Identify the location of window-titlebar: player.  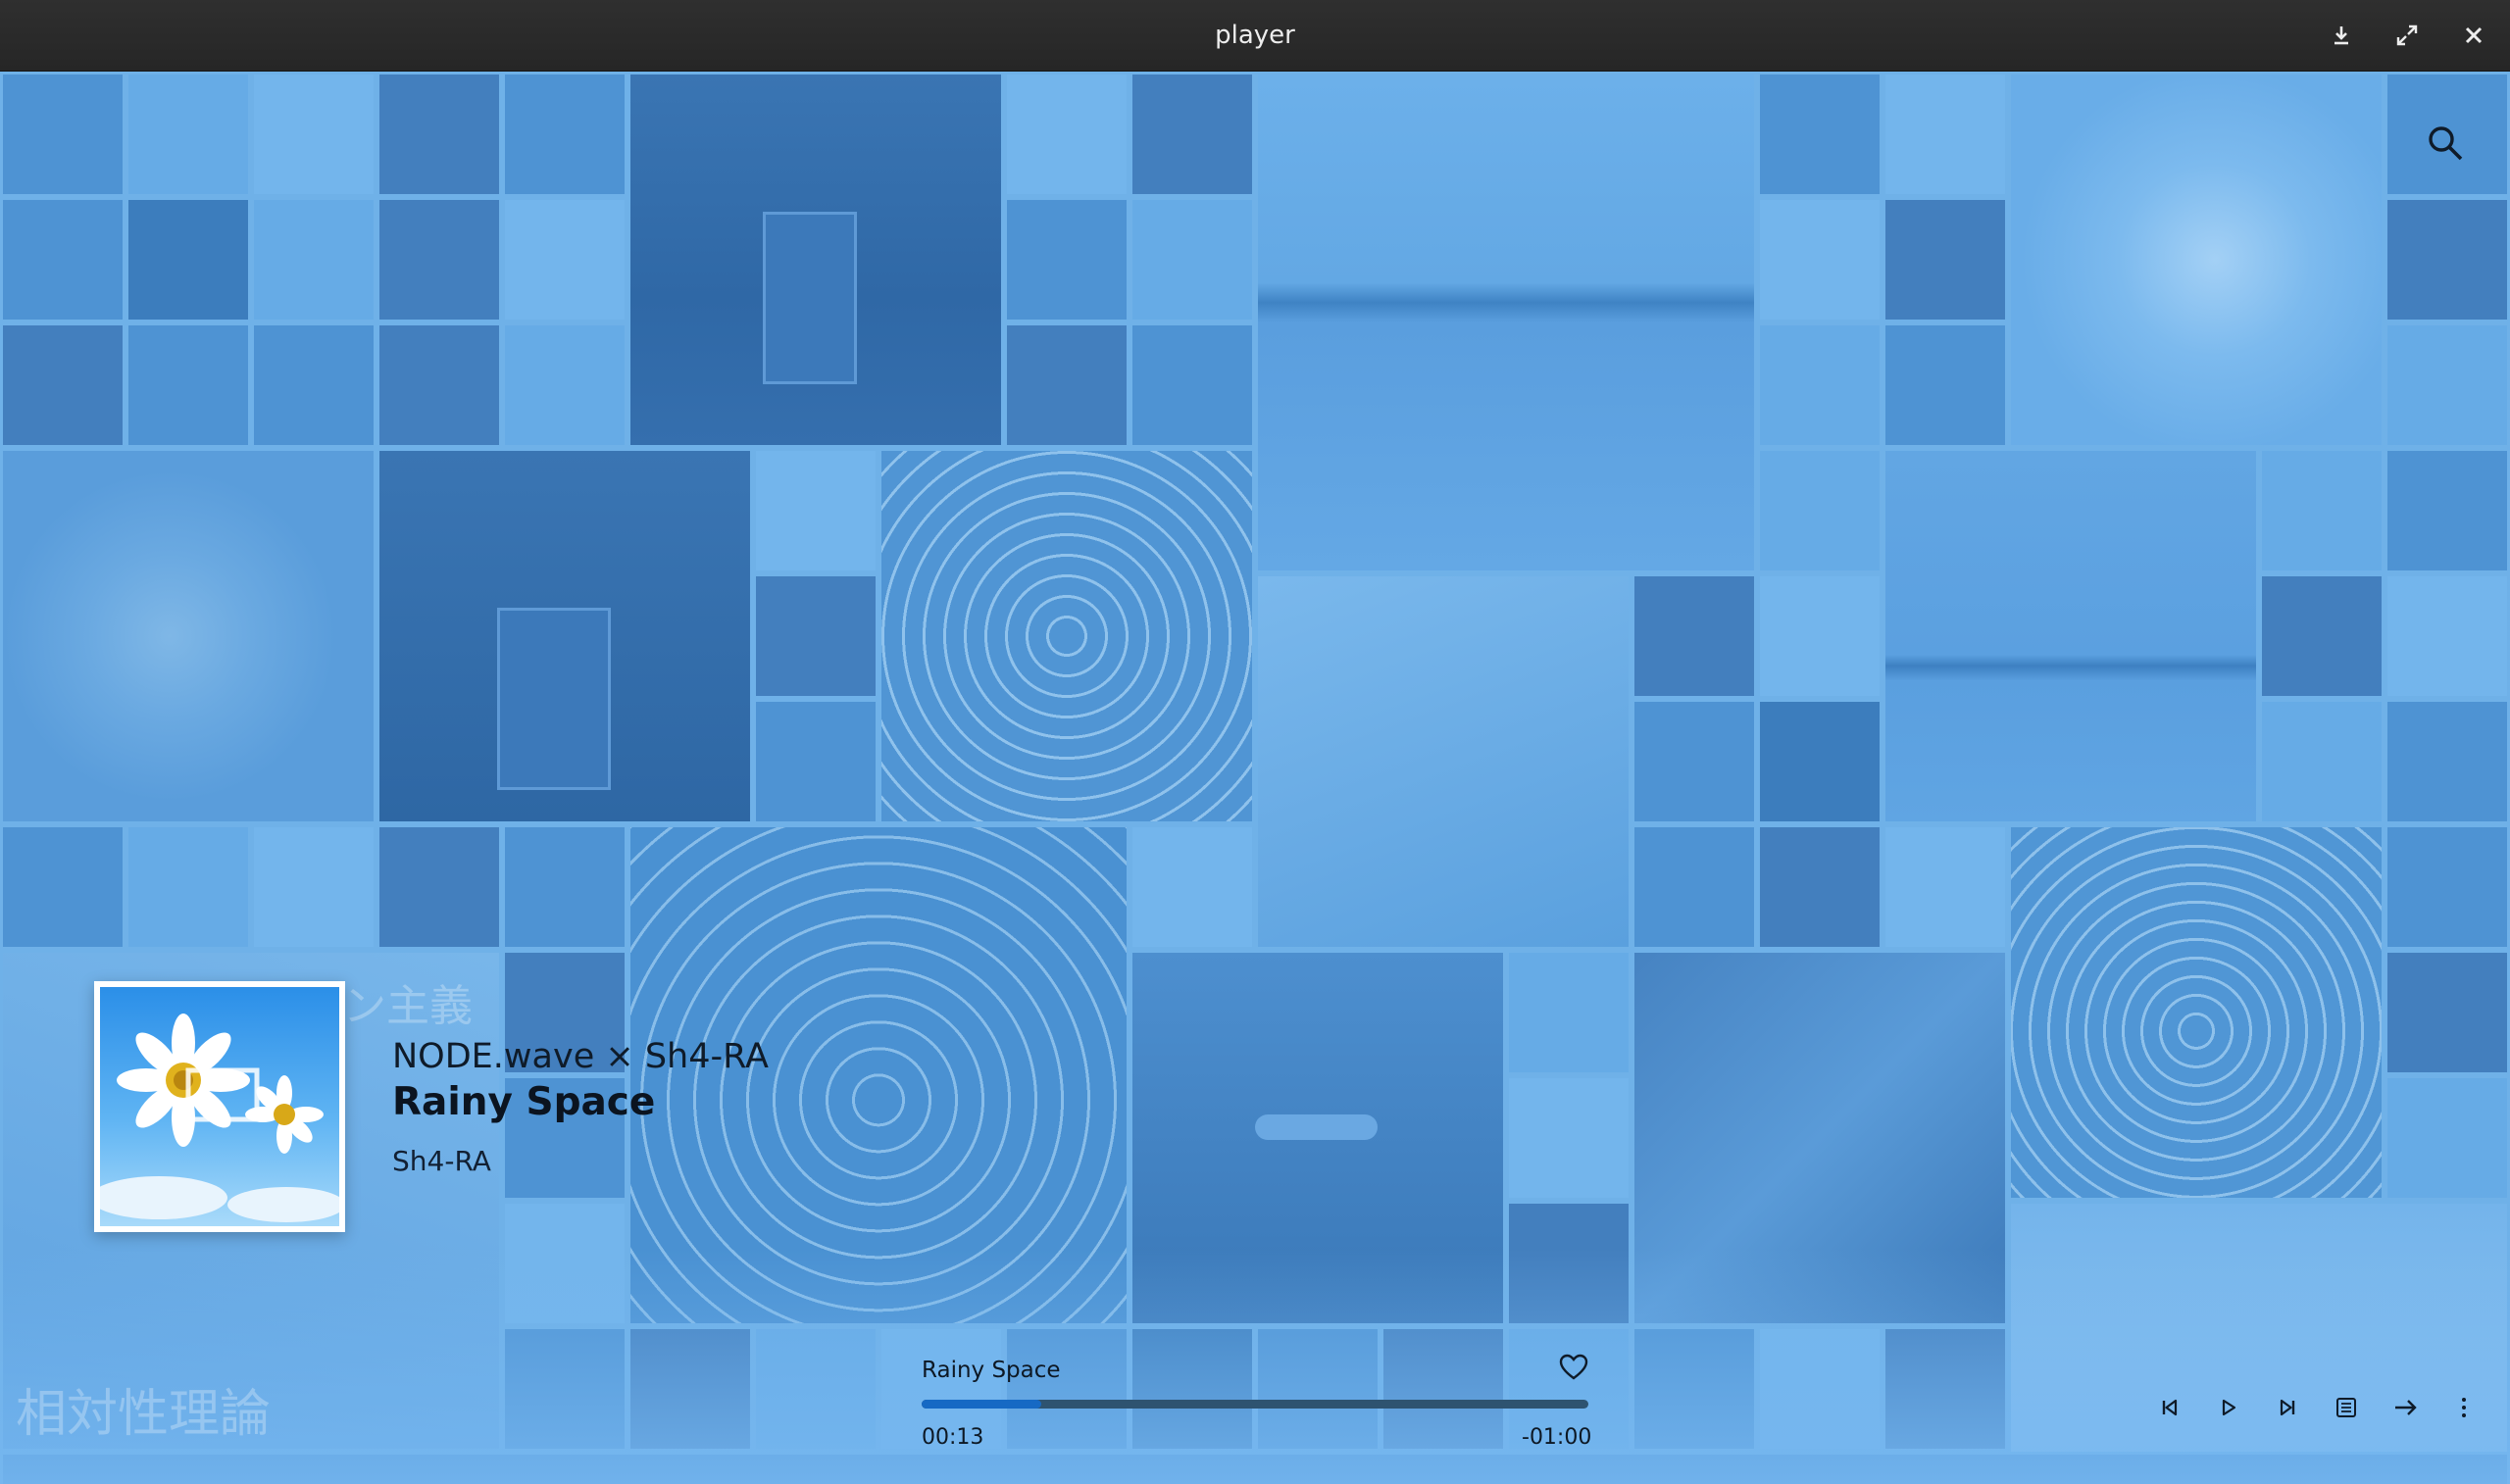
(1255, 36).